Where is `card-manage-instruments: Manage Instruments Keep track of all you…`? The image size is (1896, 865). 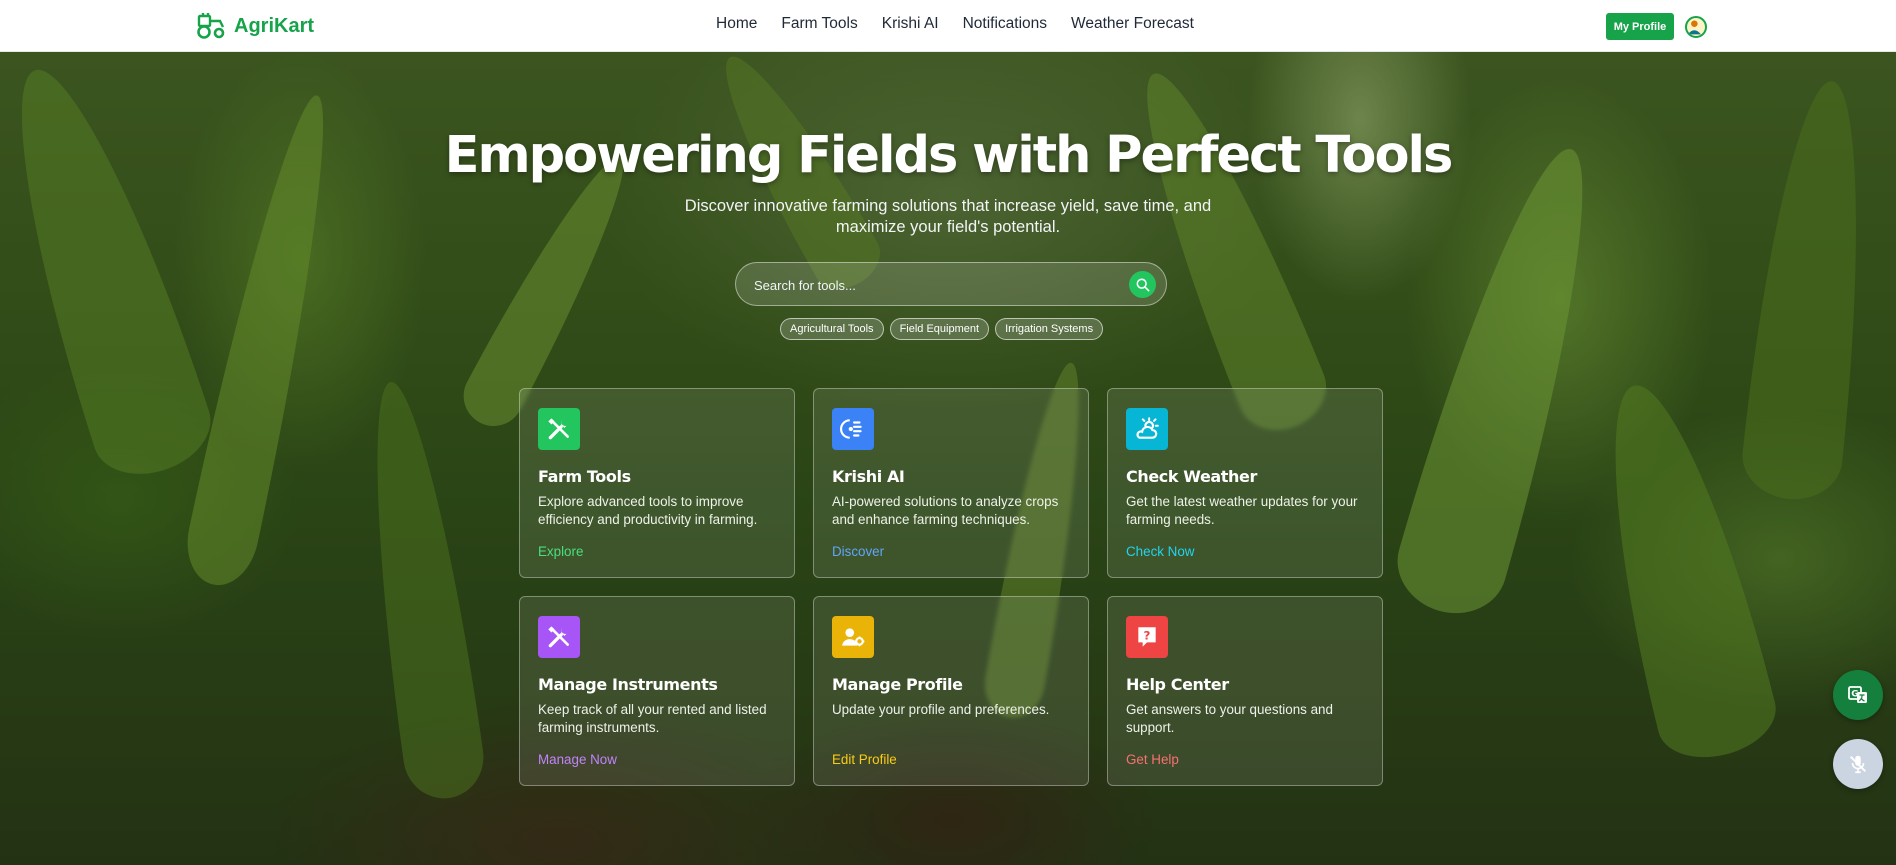 card-manage-instruments: Manage Instruments Keep track of all you… is located at coordinates (657, 691).